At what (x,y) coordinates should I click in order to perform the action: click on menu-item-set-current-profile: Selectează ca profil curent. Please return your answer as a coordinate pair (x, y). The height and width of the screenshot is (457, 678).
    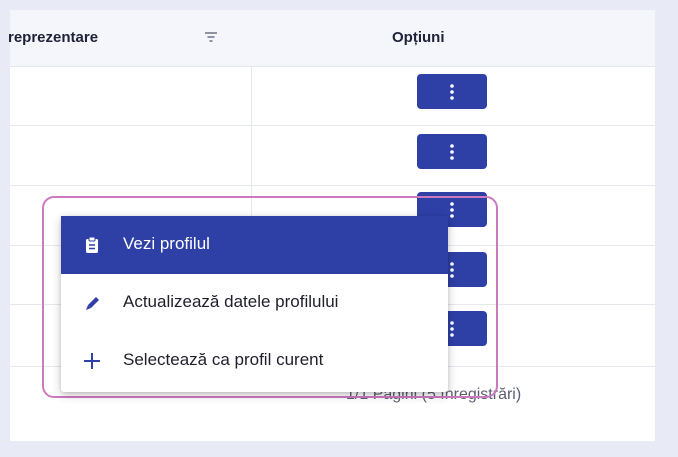
    Looking at the image, I should click on (254, 361).